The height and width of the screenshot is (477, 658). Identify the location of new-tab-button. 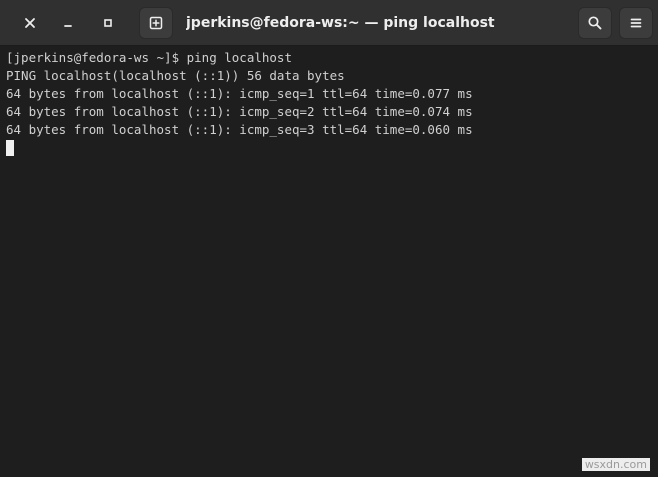
(156, 23).